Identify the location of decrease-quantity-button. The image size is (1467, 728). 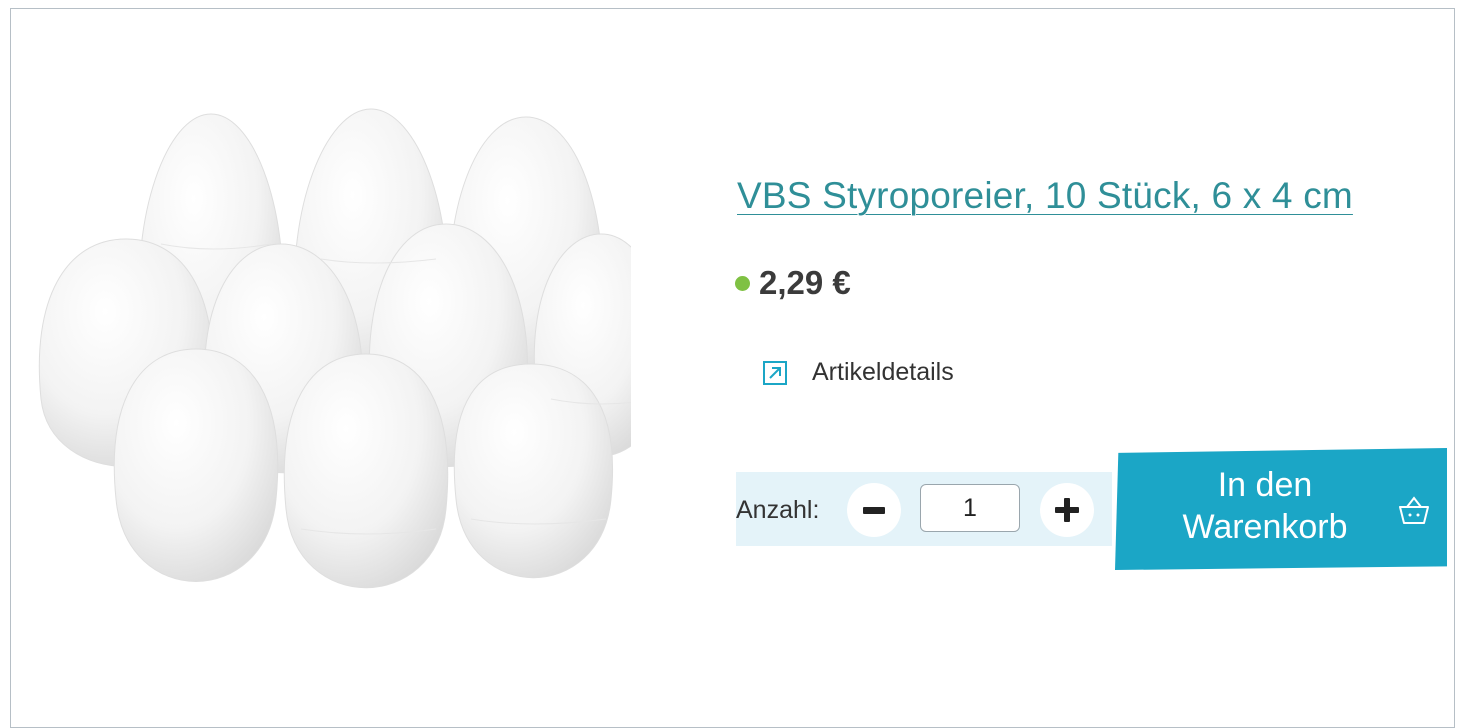
(874, 510).